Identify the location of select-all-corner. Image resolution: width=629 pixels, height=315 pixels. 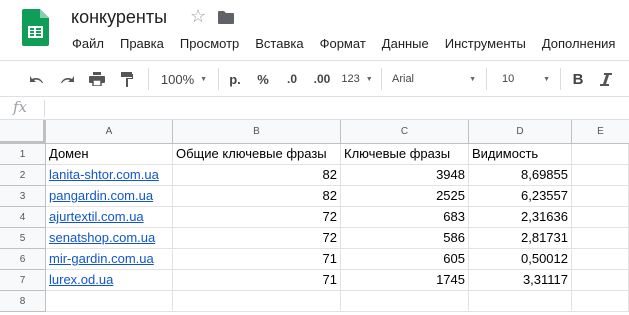
(23, 132).